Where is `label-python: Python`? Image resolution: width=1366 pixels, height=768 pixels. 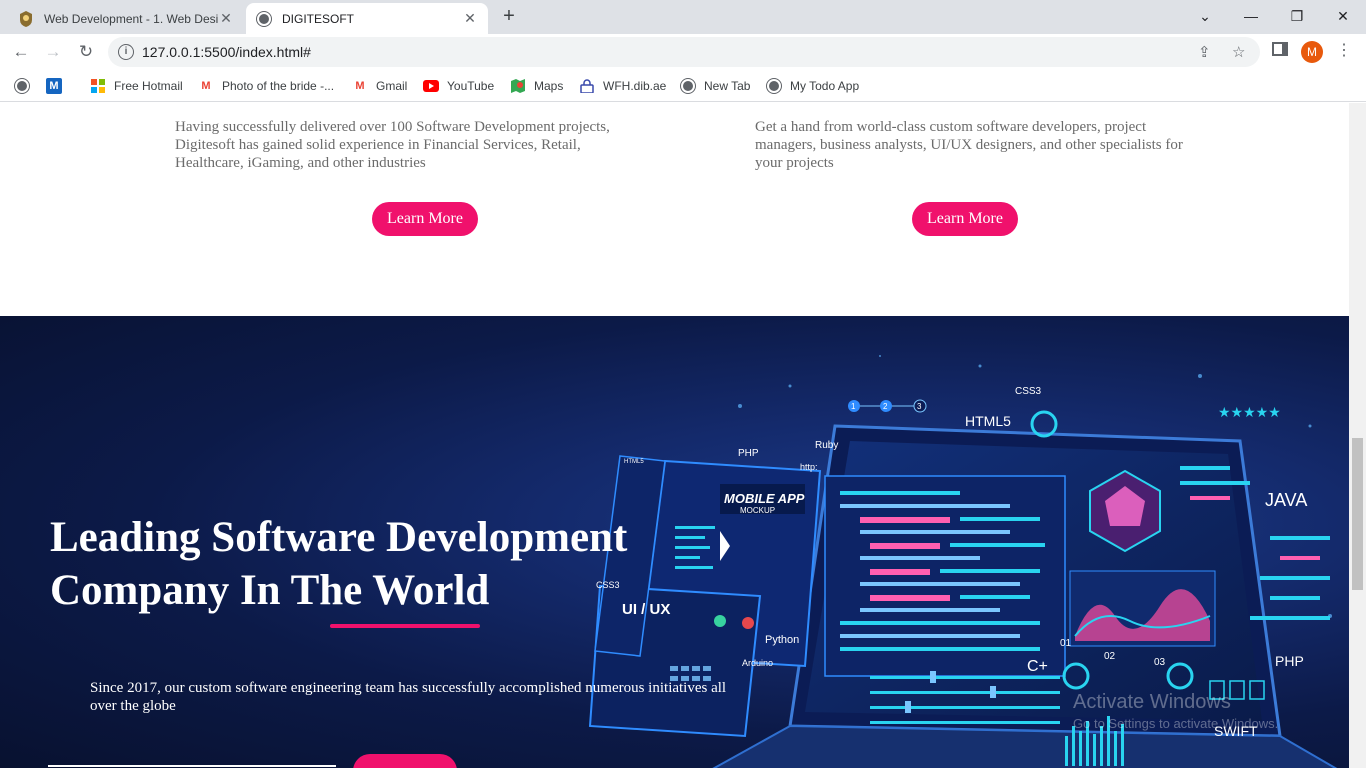 label-python: Python is located at coordinates (782, 640).